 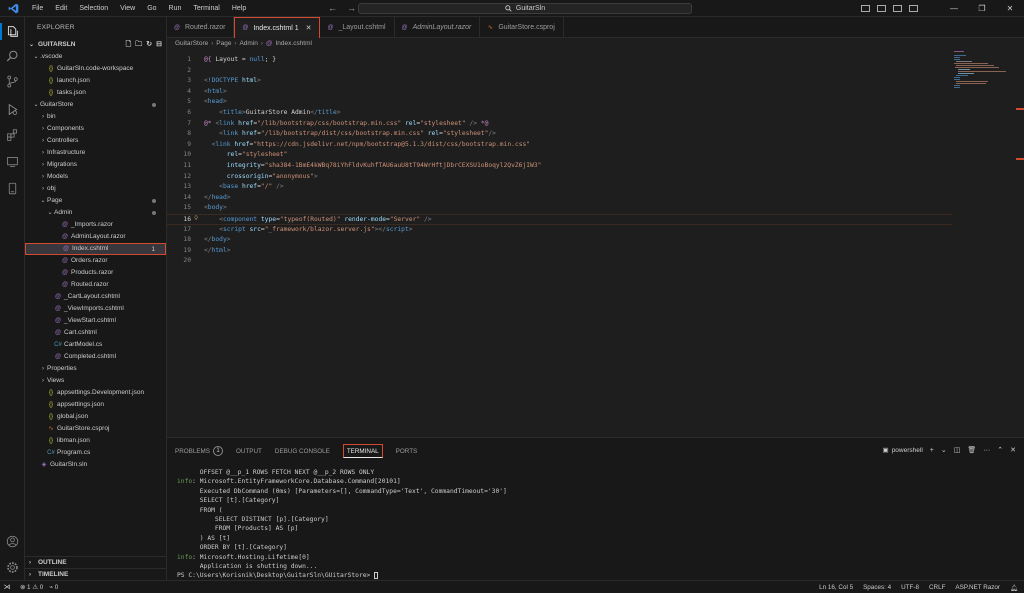 What do you see at coordinates (277, 27) in the screenshot?
I see `tab-index-cshtml: @ Index.cshtml 1 ✕` at bounding box center [277, 27].